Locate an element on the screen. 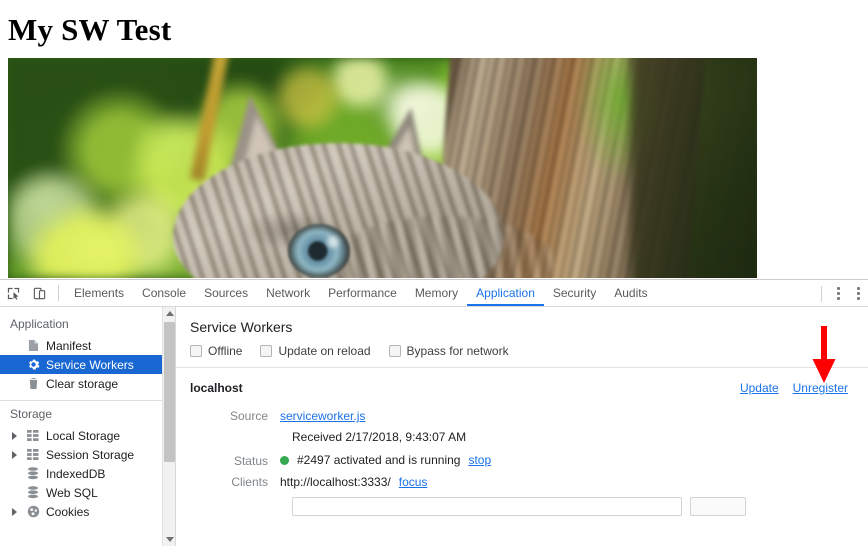 Image resolution: width=868 pixels, height=546 pixels. inspect-element-icon is located at coordinates (13, 293).